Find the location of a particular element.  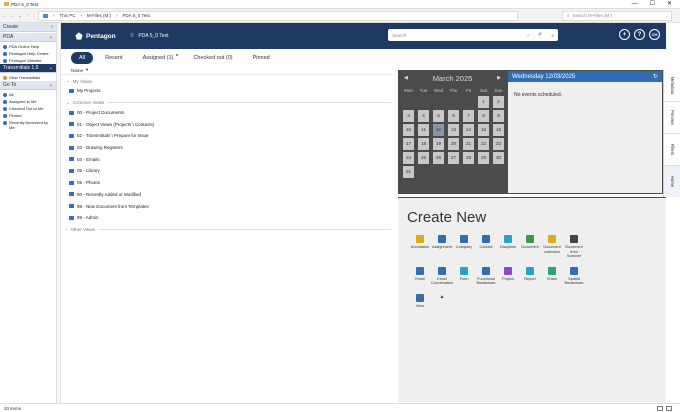

create-functional-breakdown-button: Functional Breakdown is located at coordinates (486, 276).